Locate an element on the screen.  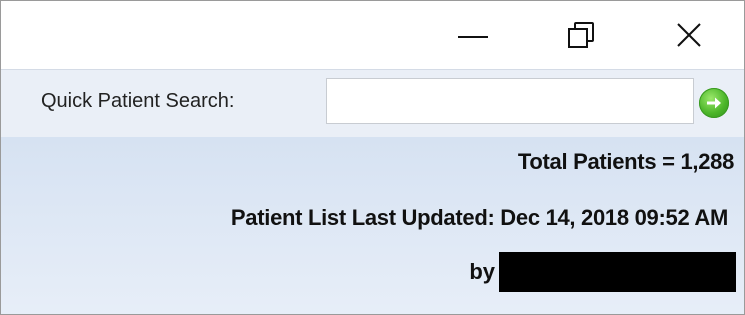
search-label: Quick Patient Search: is located at coordinates (138, 101).